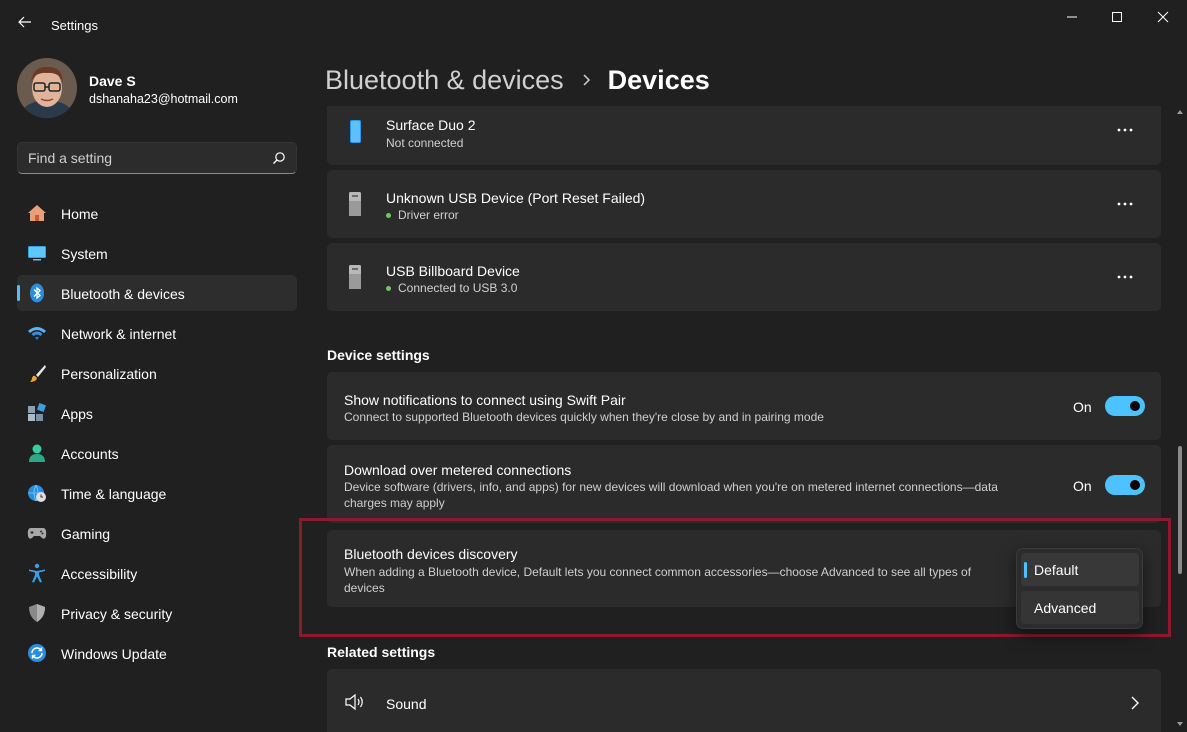  I want to click on device-status-text: Connected to USB 3.0, so click(458, 288).